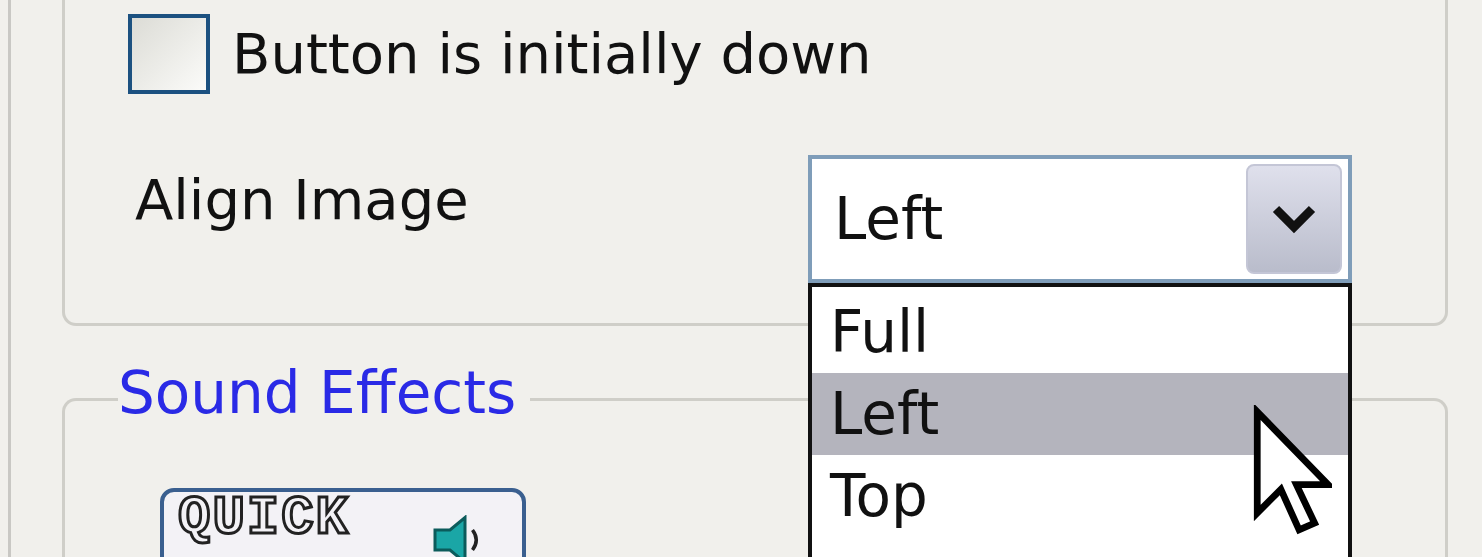 This screenshot has height=557, width=1482. I want to click on align-image-dropdown: Left, so click(1080, 219).